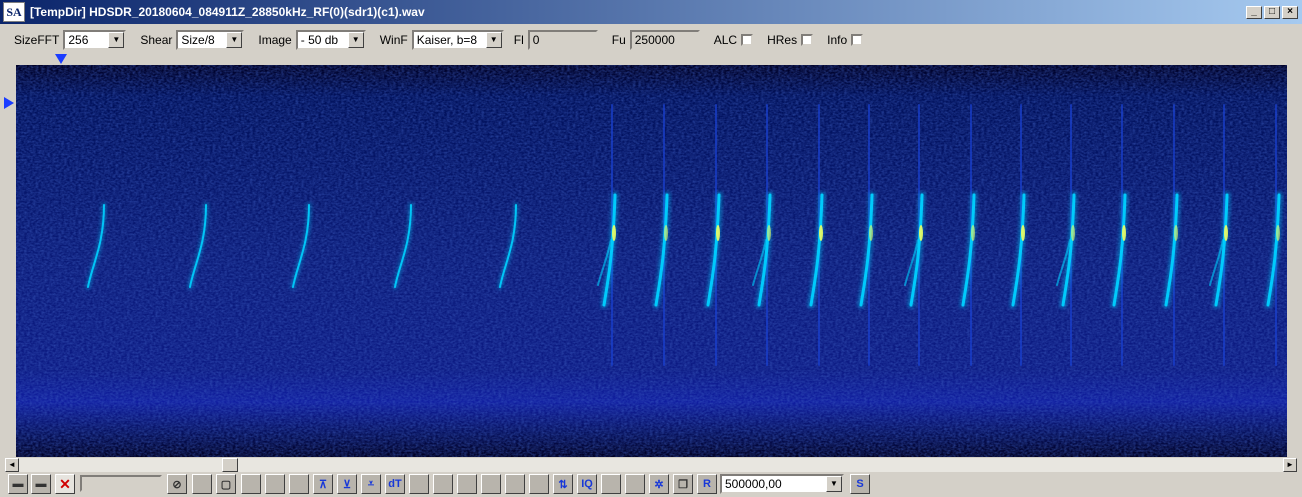 Image resolution: width=1302 pixels, height=497 pixels. Describe the element at coordinates (371, 484) in the screenshot. I see `double-arrow-icon: ⩡` at that location.